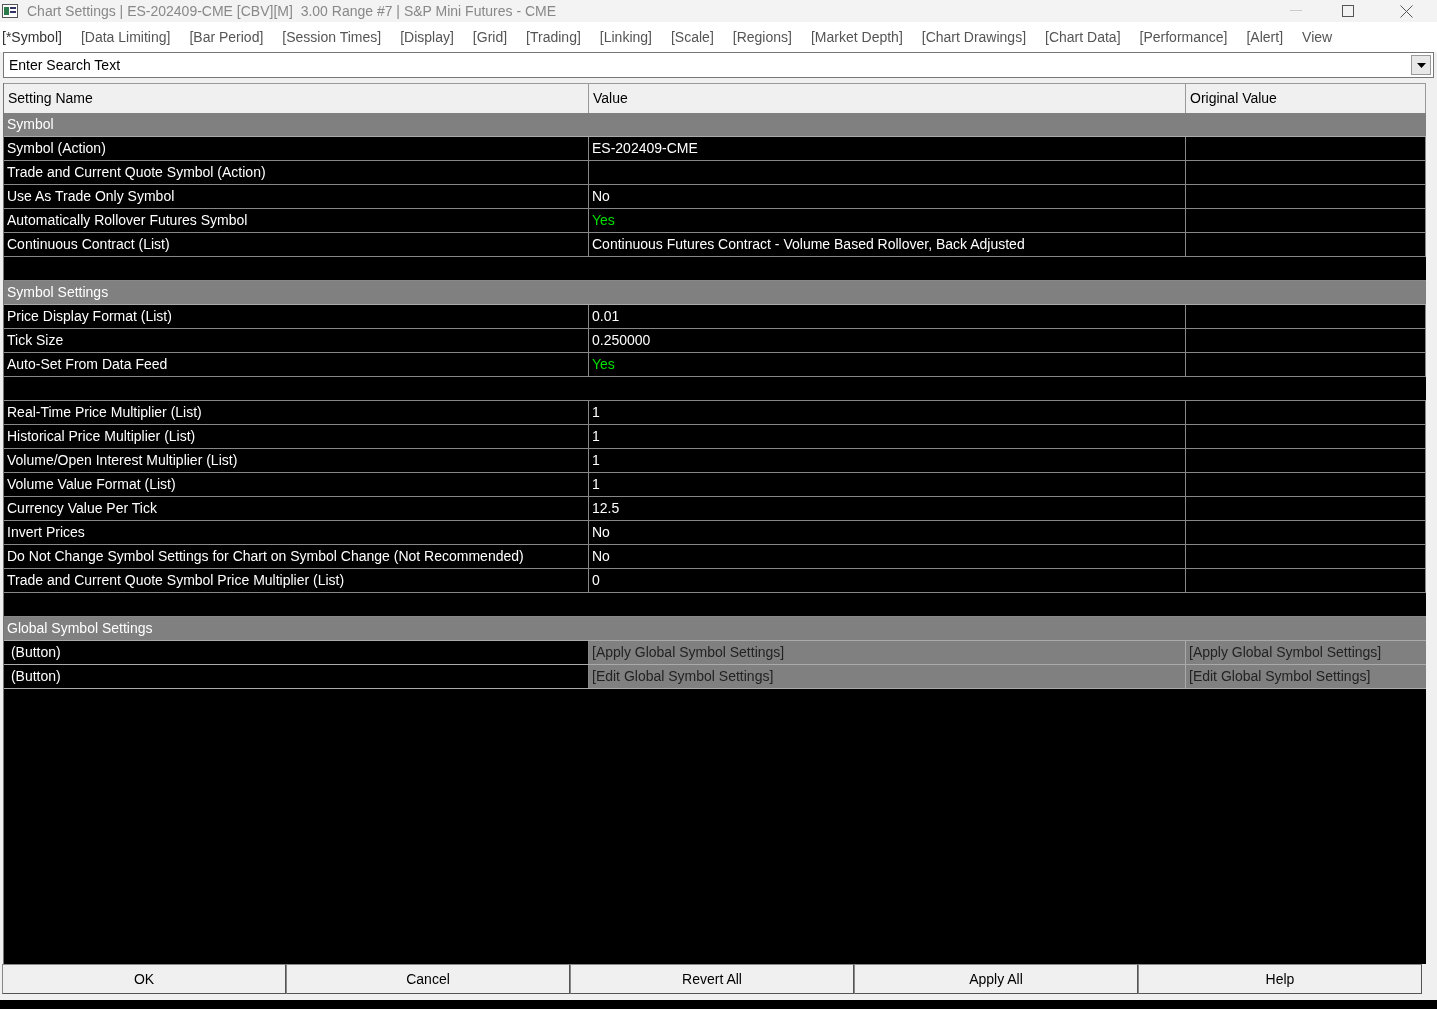 Image resolution: width=1437 pixels, height=1009 pixels. Describe the element at coordinates (887, 316) in the screenshot. I see `setting-value: 0.01` at that location.